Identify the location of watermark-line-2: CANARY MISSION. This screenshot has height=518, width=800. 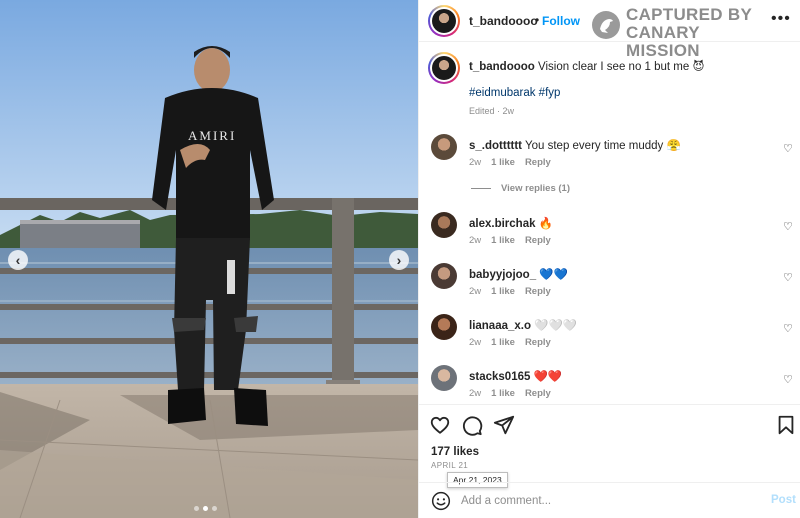
(663, 41).